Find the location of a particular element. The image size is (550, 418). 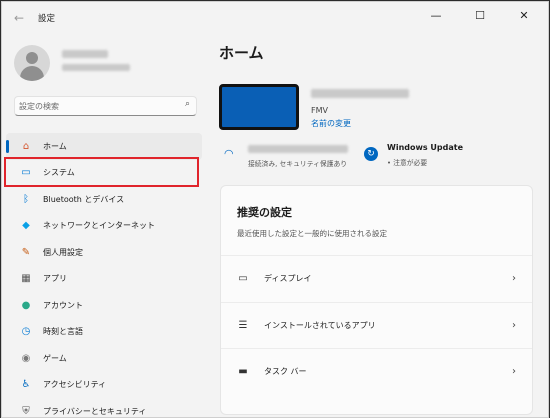

game-icon: ◉ is located at coordinates (26, 358).